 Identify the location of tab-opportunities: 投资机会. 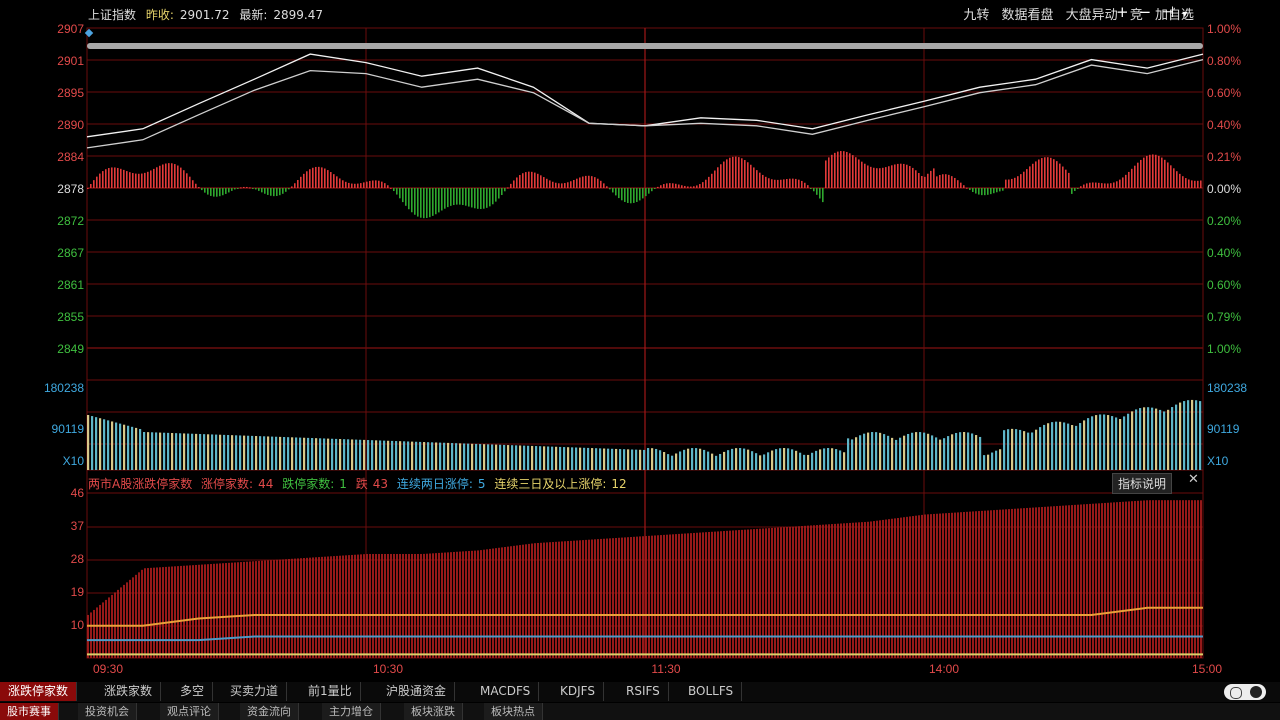
(107, 711).